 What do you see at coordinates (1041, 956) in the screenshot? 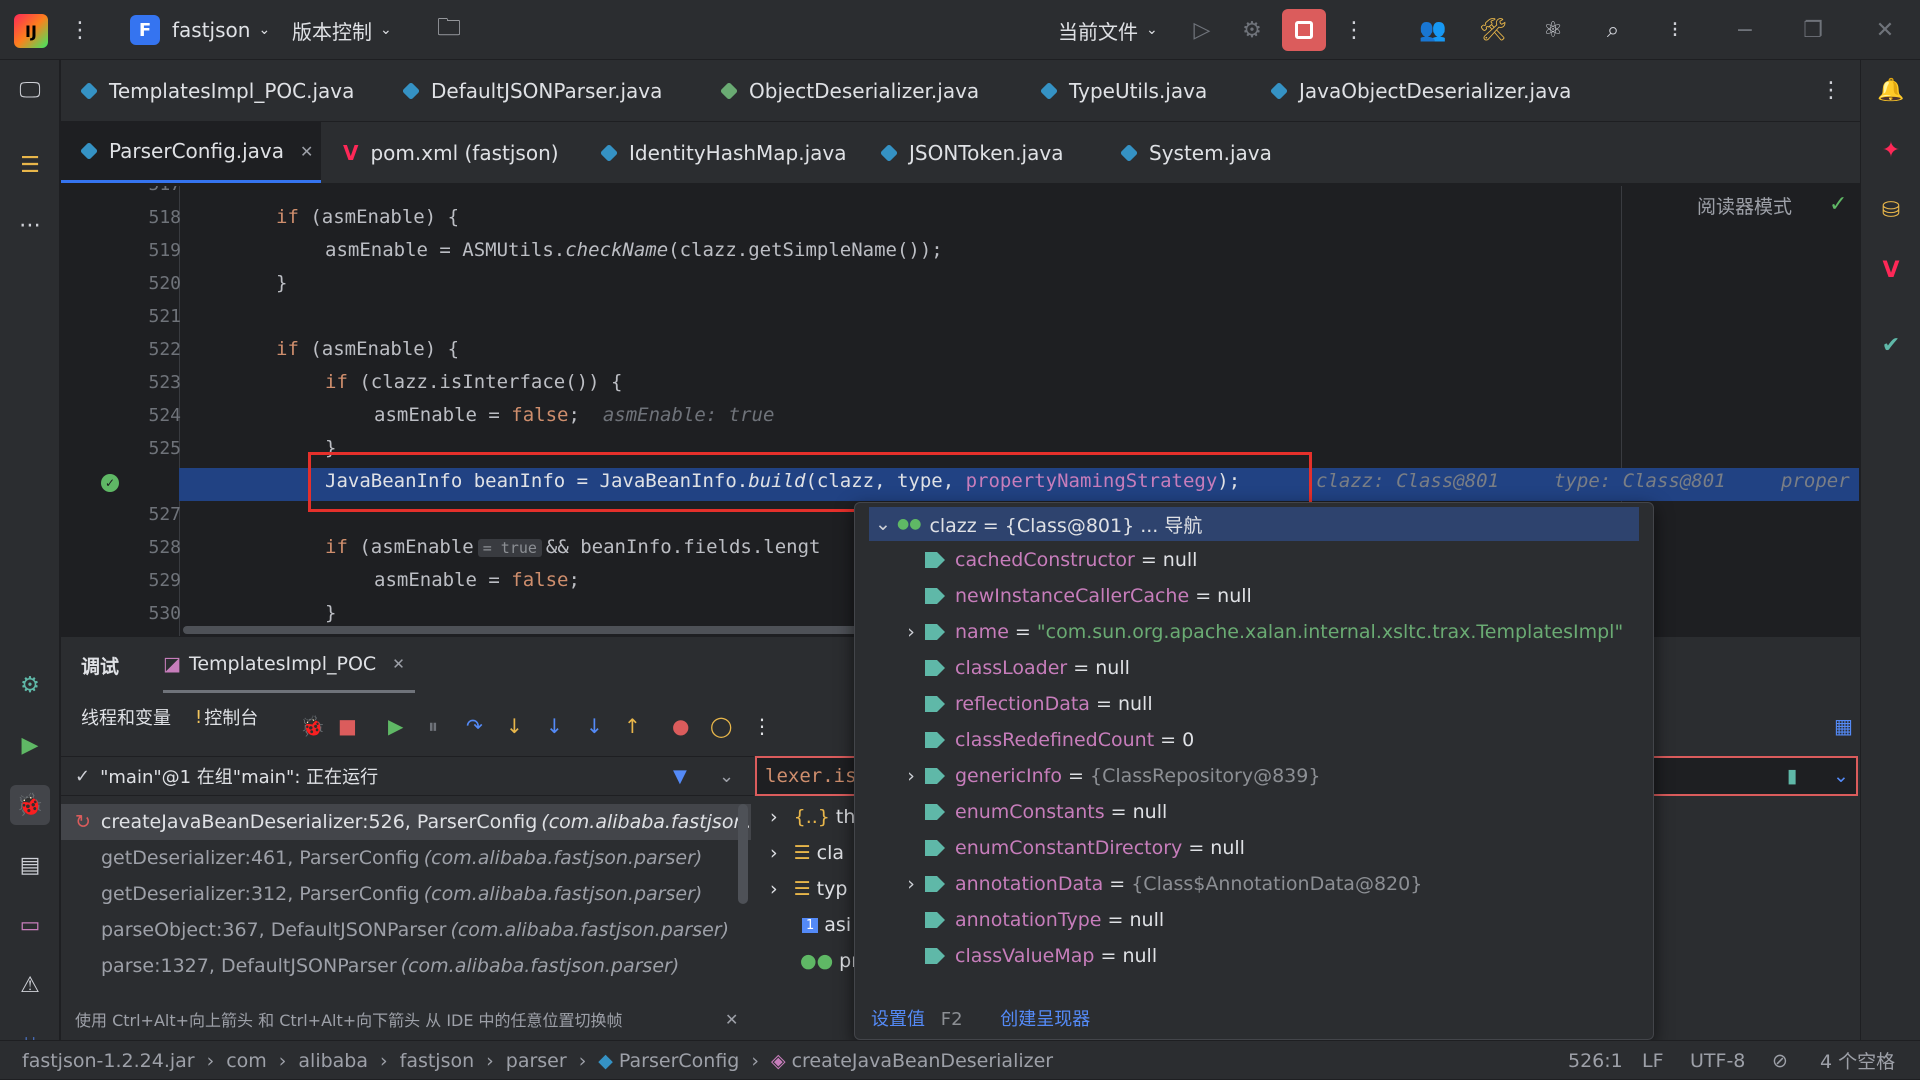
I see `field-row: classValueMap = null` at bounding box center [1041, 956].